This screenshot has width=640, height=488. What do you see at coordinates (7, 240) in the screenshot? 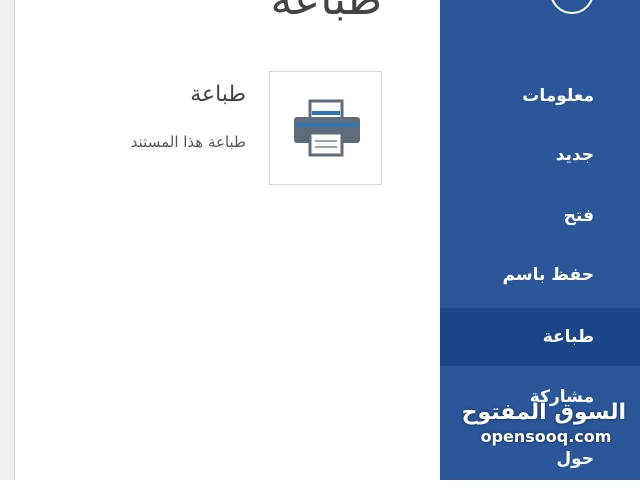
I see `left-edge` at bounding box center [7, 240].